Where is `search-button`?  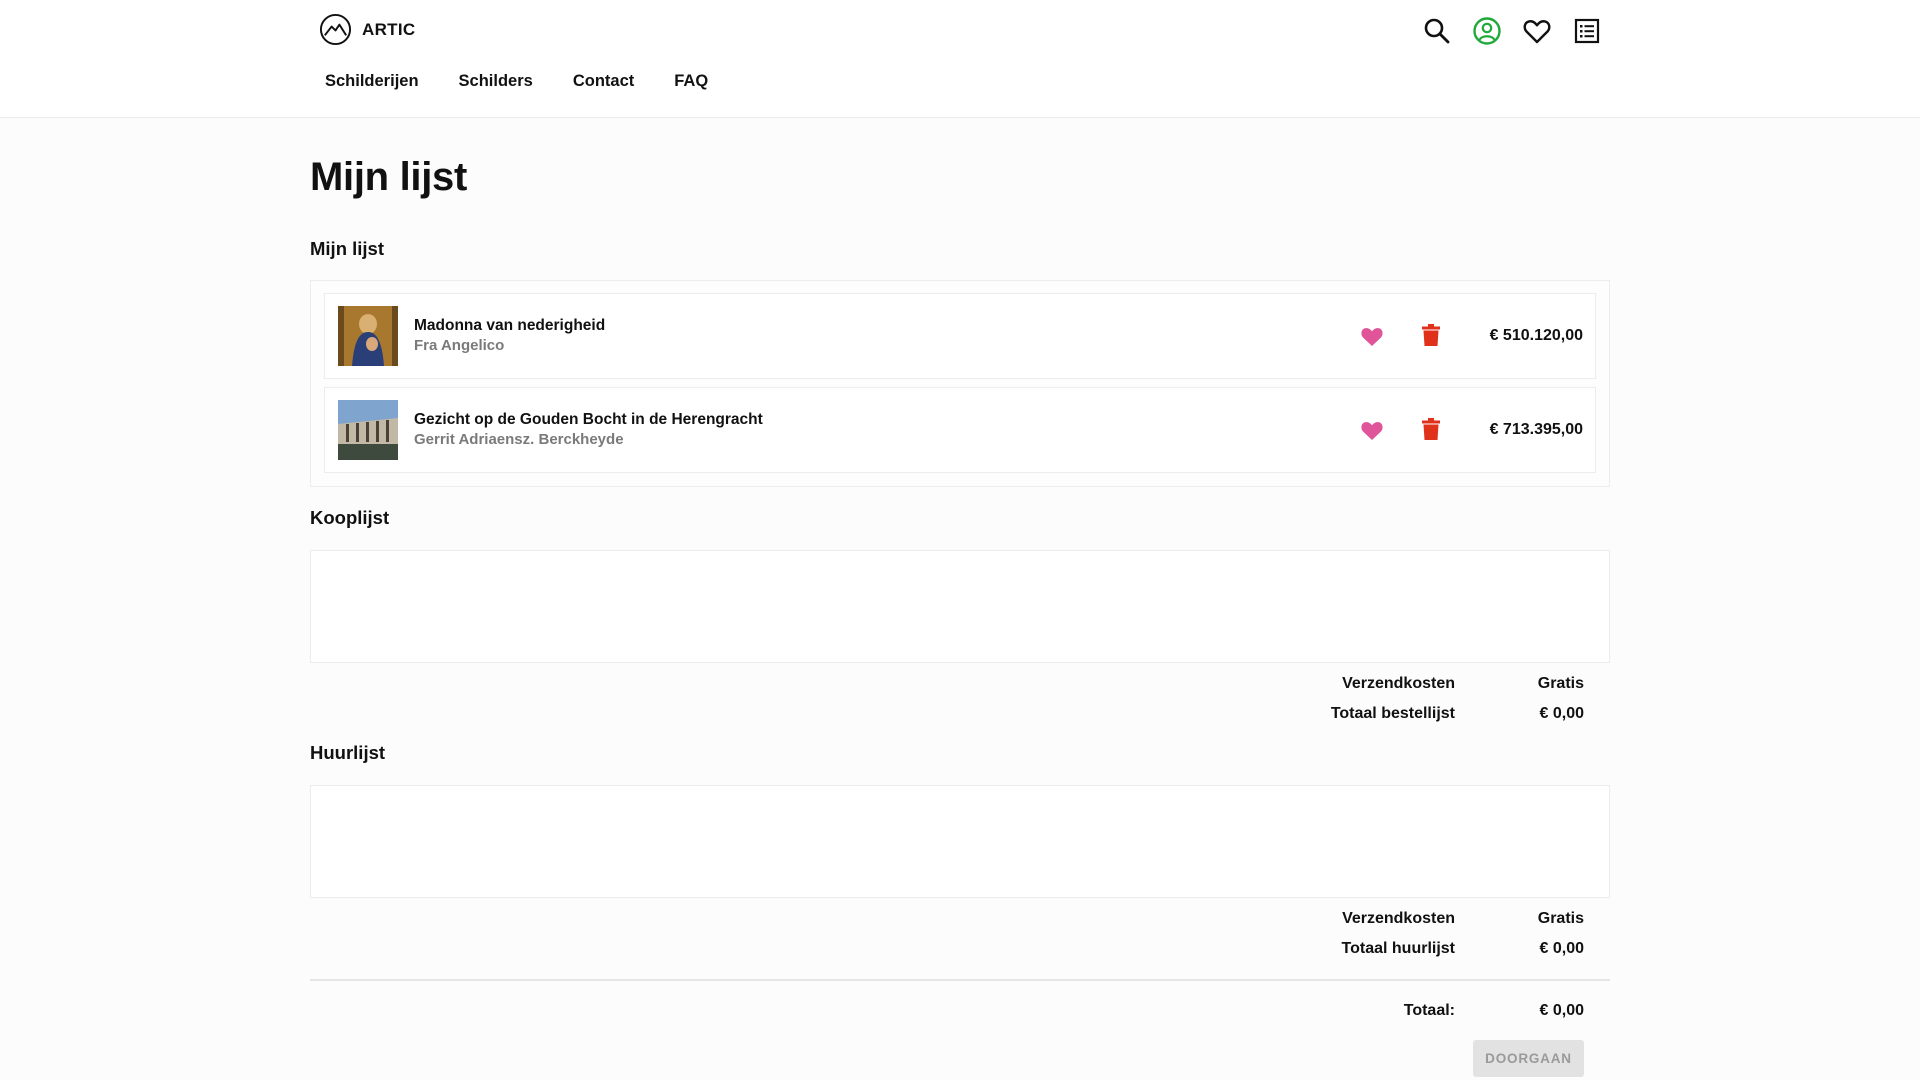 search-button is located at coordinates (1437, 31).